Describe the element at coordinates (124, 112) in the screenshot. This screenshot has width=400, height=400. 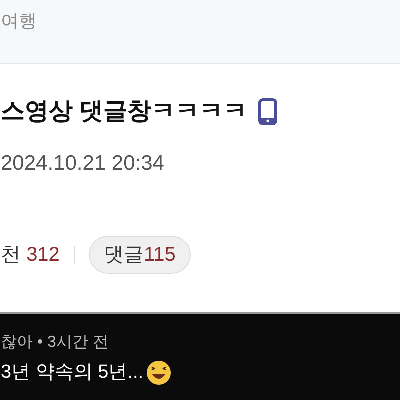
I see `post-title: 스영상 댓글창ㅋㅋㅋㅋ` at that location.